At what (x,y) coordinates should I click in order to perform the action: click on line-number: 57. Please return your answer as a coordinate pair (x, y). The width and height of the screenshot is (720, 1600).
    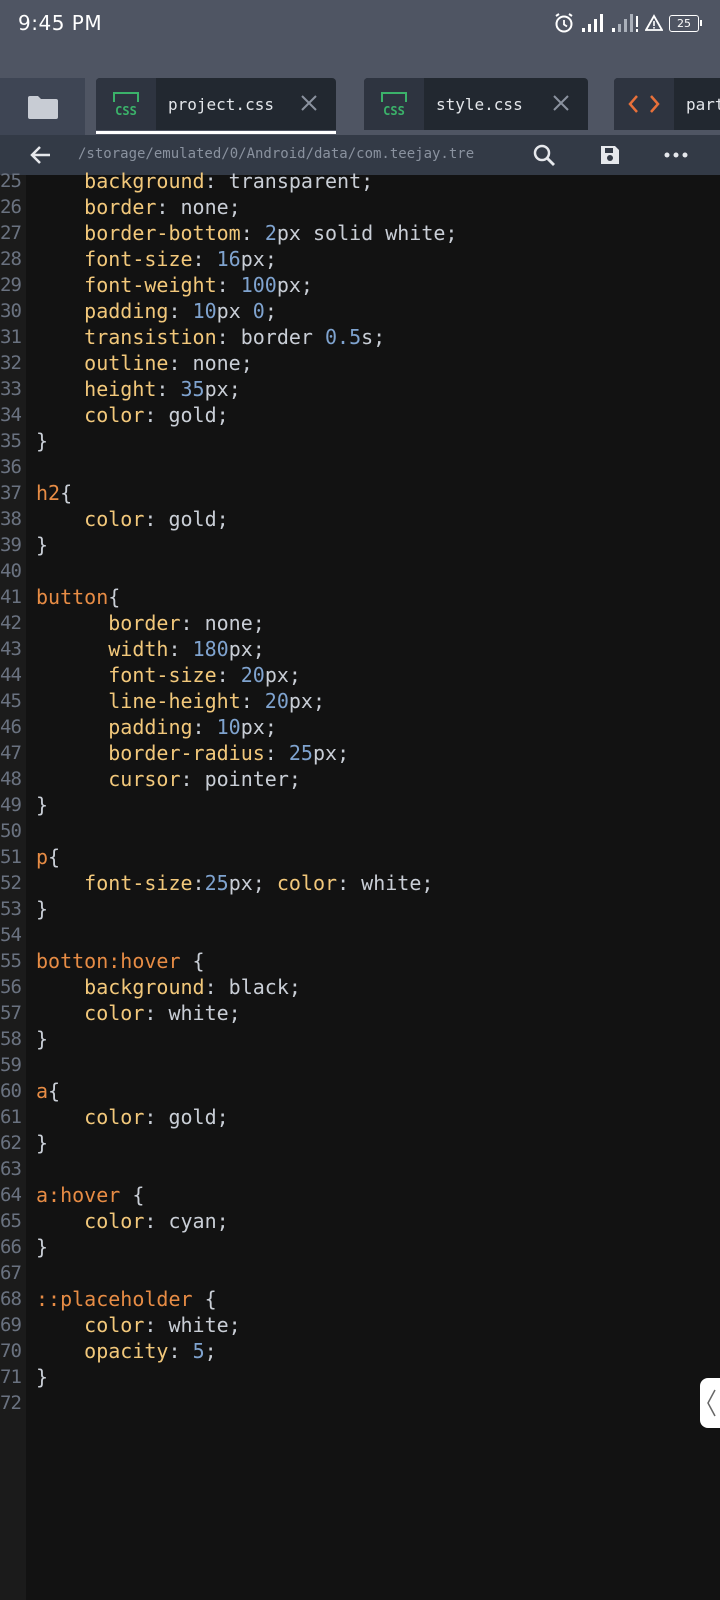
    Looking at the image, I should click on (11, 1013).